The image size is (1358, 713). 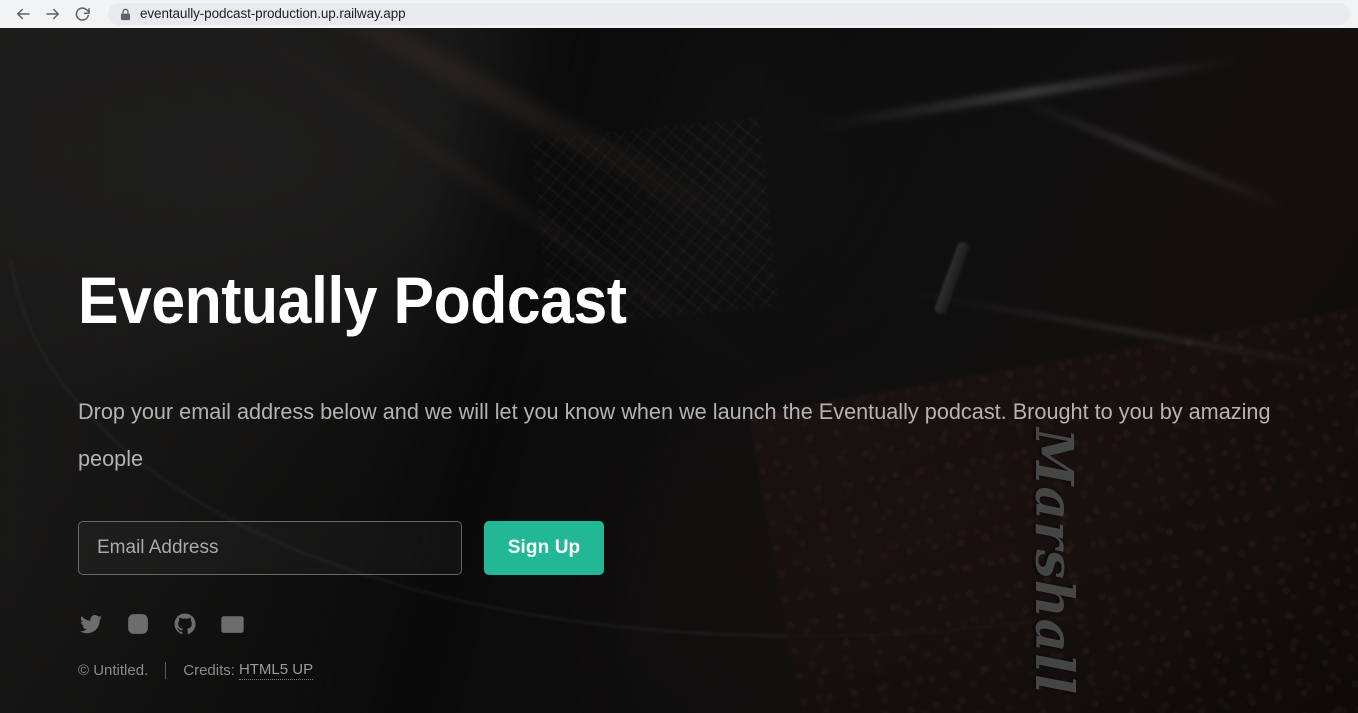 I want to click on lock-icon, so click(x=125, y=14).